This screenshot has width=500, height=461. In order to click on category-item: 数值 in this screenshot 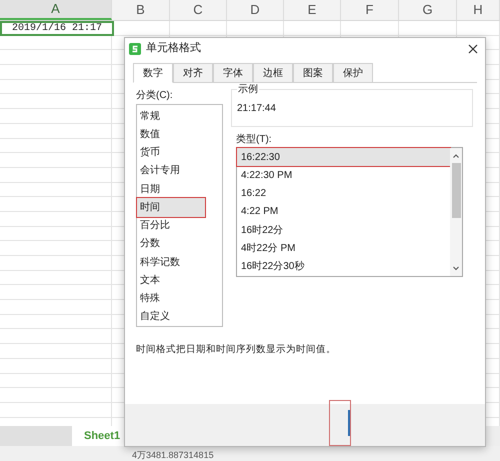, I will do `click(179, 134)`.